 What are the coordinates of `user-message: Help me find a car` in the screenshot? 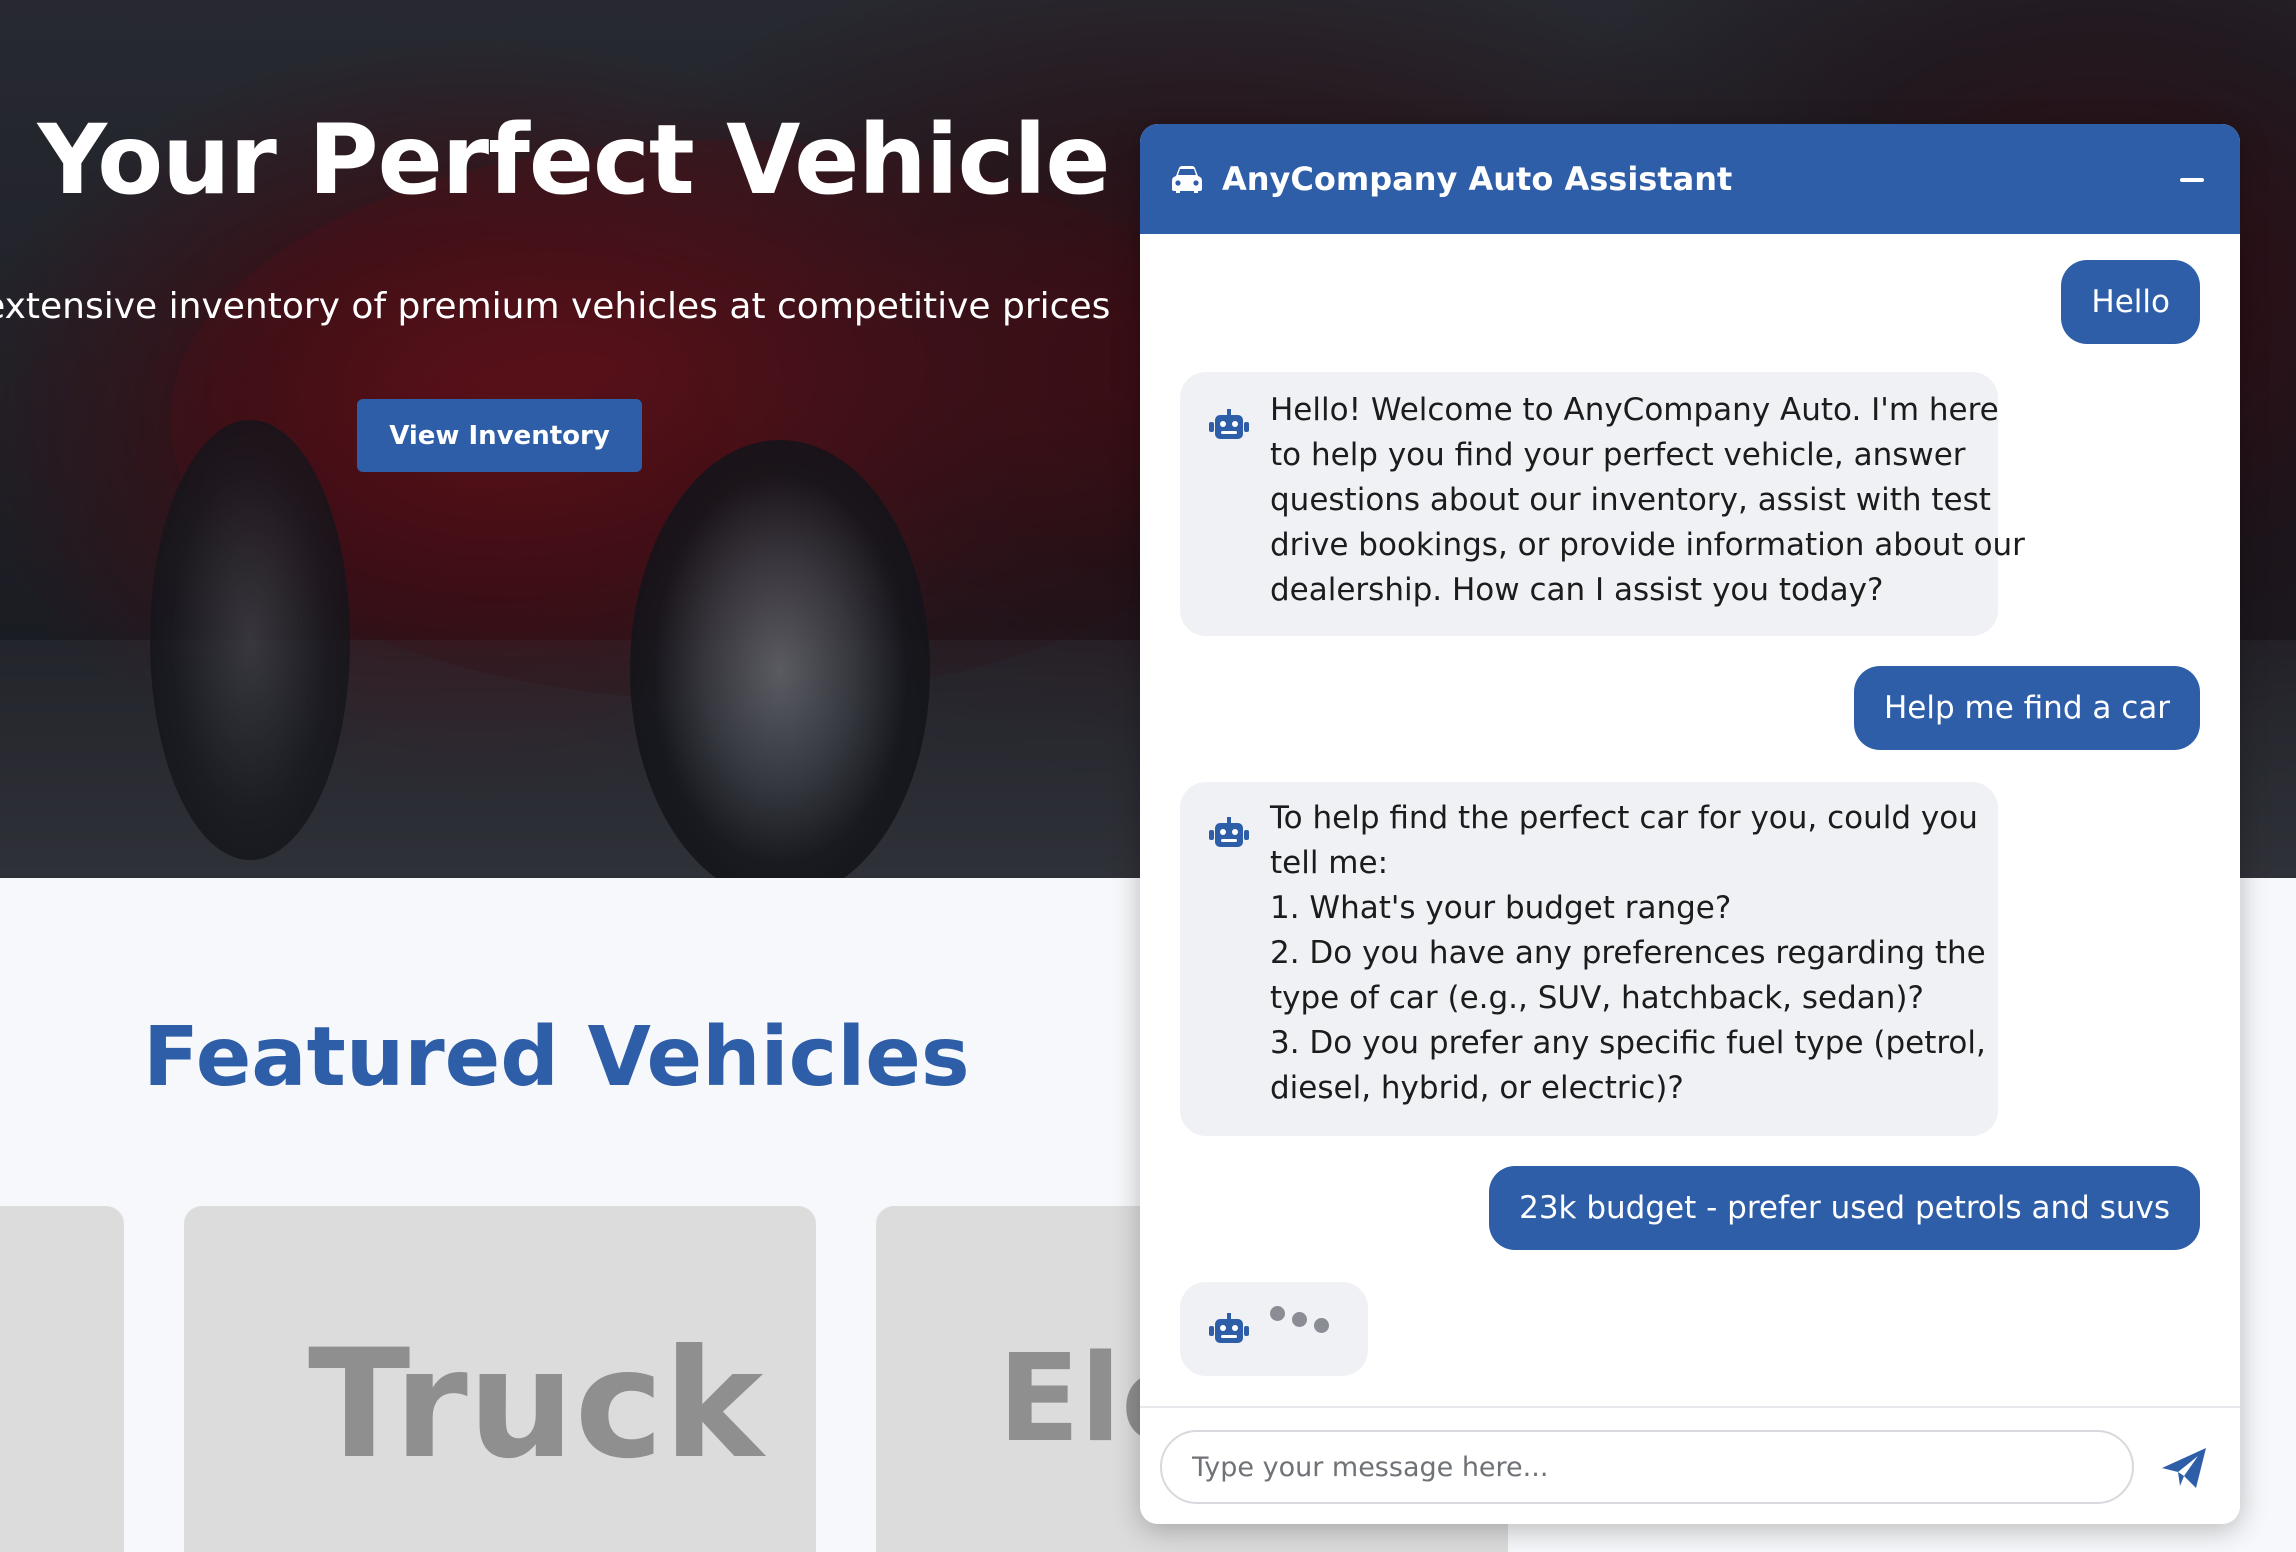 It's located at (2027, 708).